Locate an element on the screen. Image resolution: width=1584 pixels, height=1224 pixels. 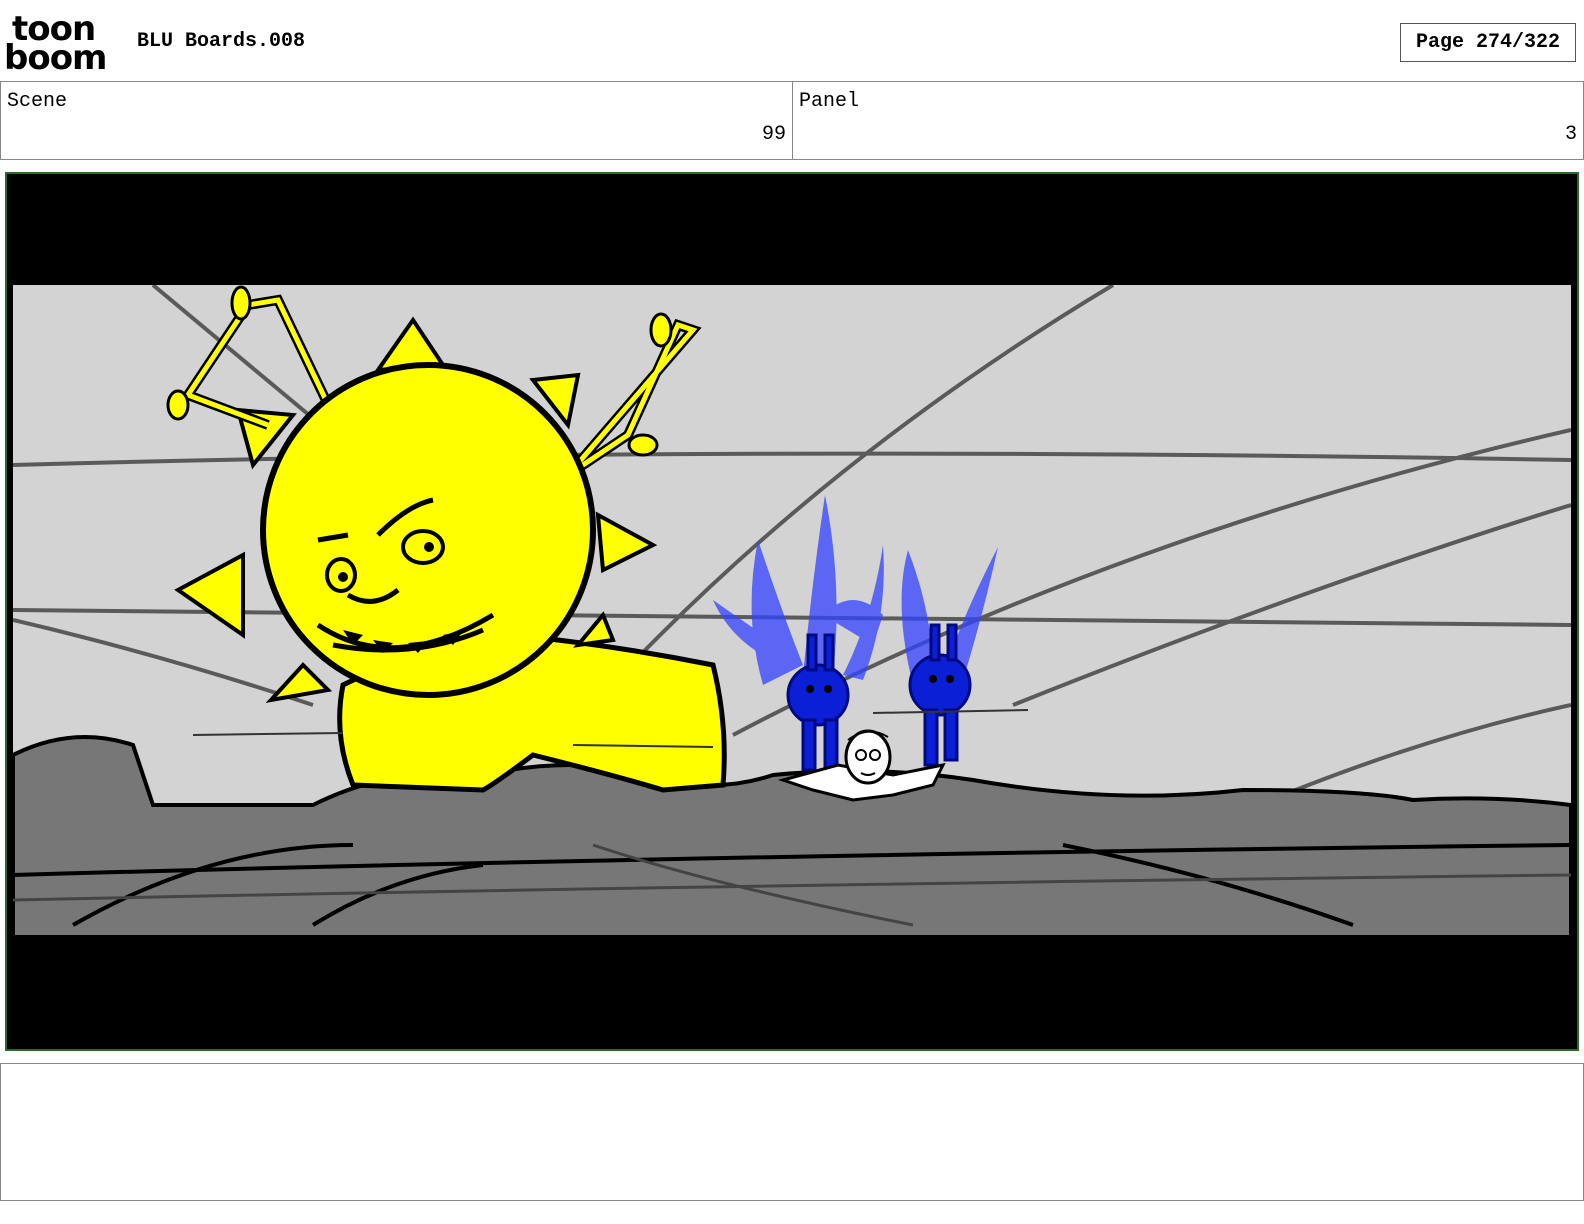
panel-field: Panel 3 is located at coordinates (1188, 121).